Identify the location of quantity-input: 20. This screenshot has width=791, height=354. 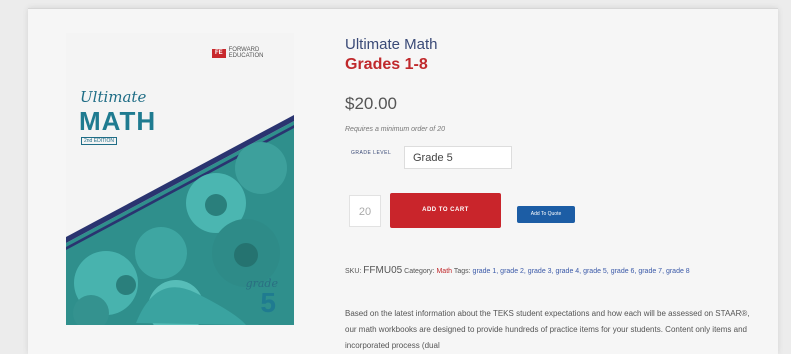
(365, 211).